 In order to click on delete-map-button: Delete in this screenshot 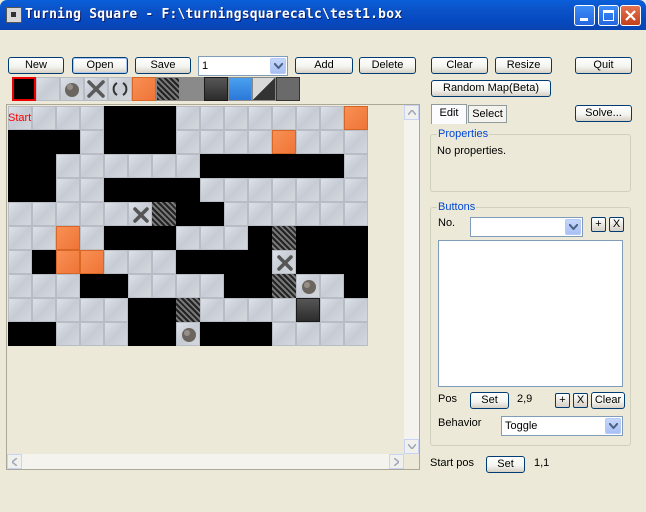, I will do `click(387, 65)`.